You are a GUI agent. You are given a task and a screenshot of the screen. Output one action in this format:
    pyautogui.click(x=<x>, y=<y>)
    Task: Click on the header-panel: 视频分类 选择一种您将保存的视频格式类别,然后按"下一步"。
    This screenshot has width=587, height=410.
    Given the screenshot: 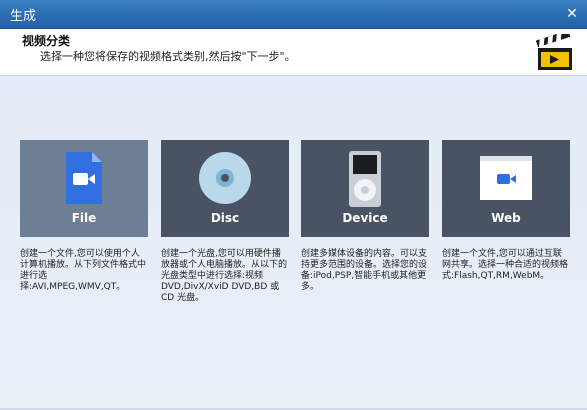 What is the action you would take?
    pyautogui.click(x=293, y=52)
    